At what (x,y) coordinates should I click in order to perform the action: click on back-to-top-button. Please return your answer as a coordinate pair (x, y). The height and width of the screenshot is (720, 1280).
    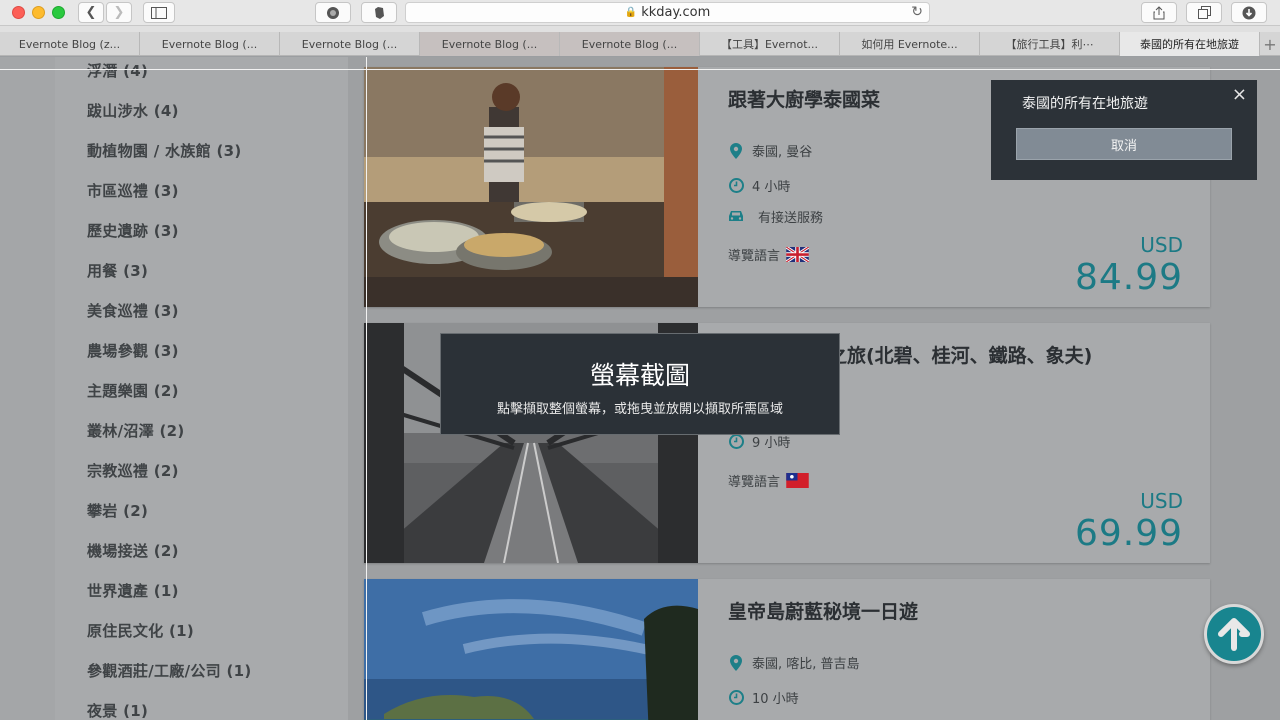
    Looking at the image, I should click on (1234, 634).